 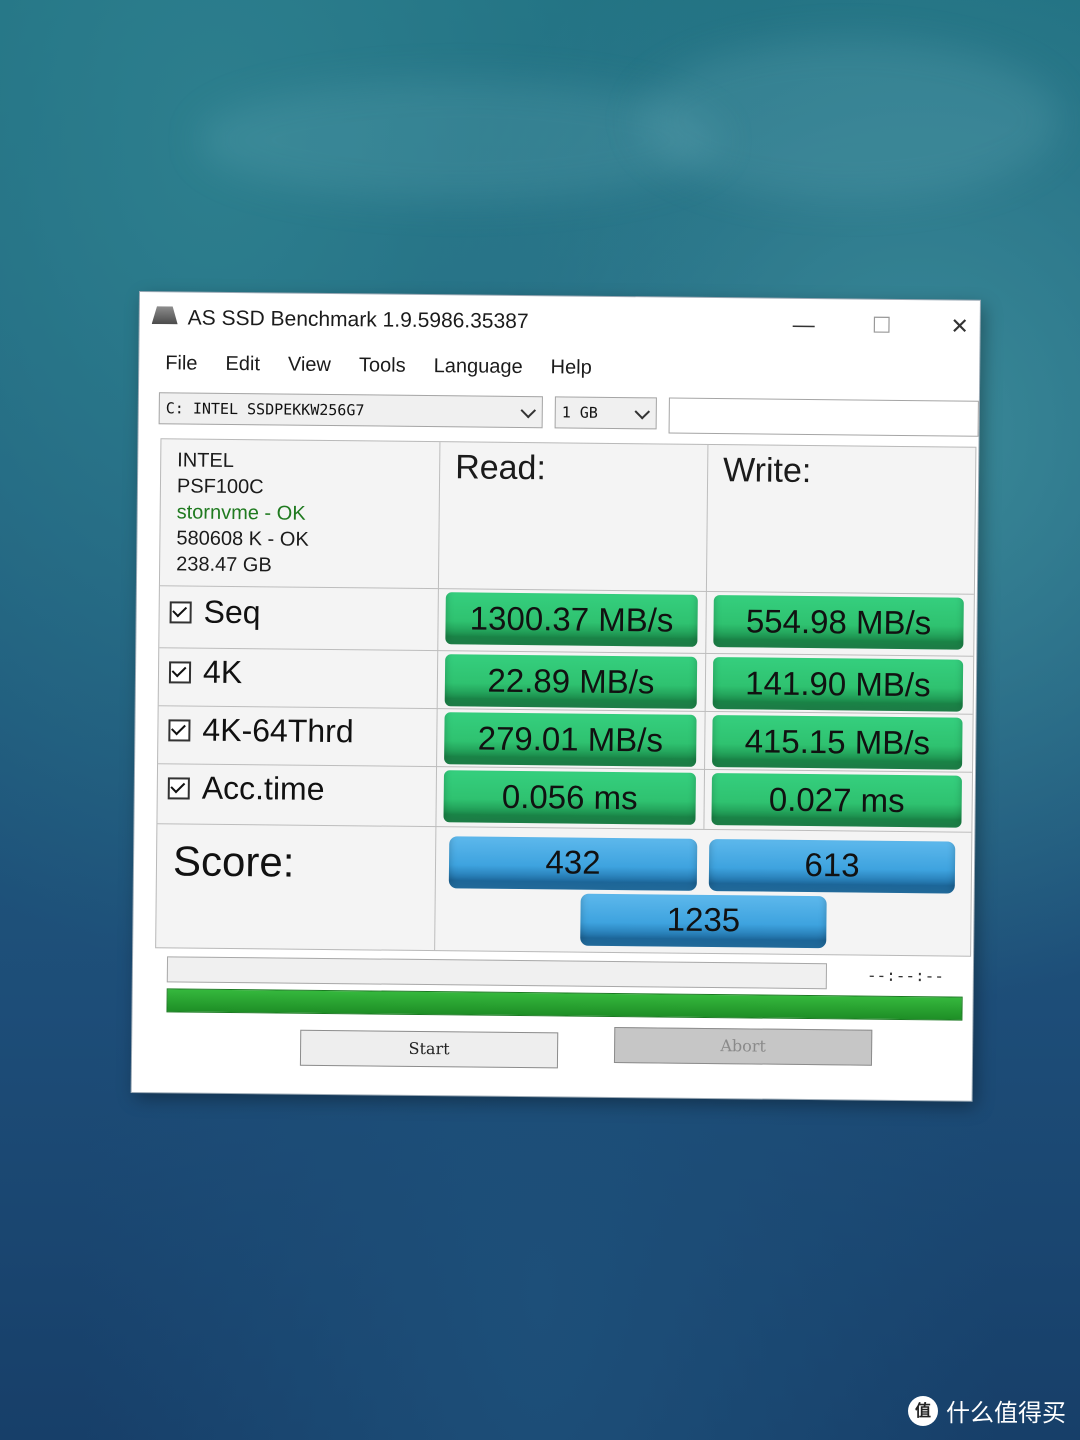 I want to click on elapsed-time: --:--:--, so click(x=905, y=975).